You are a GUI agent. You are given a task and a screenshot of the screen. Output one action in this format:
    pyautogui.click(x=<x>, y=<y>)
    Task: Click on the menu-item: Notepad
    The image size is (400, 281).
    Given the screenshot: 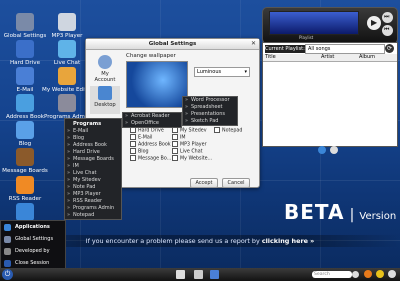 What is the action you would take?
    pyautogui.click(x=93, y=215)
    